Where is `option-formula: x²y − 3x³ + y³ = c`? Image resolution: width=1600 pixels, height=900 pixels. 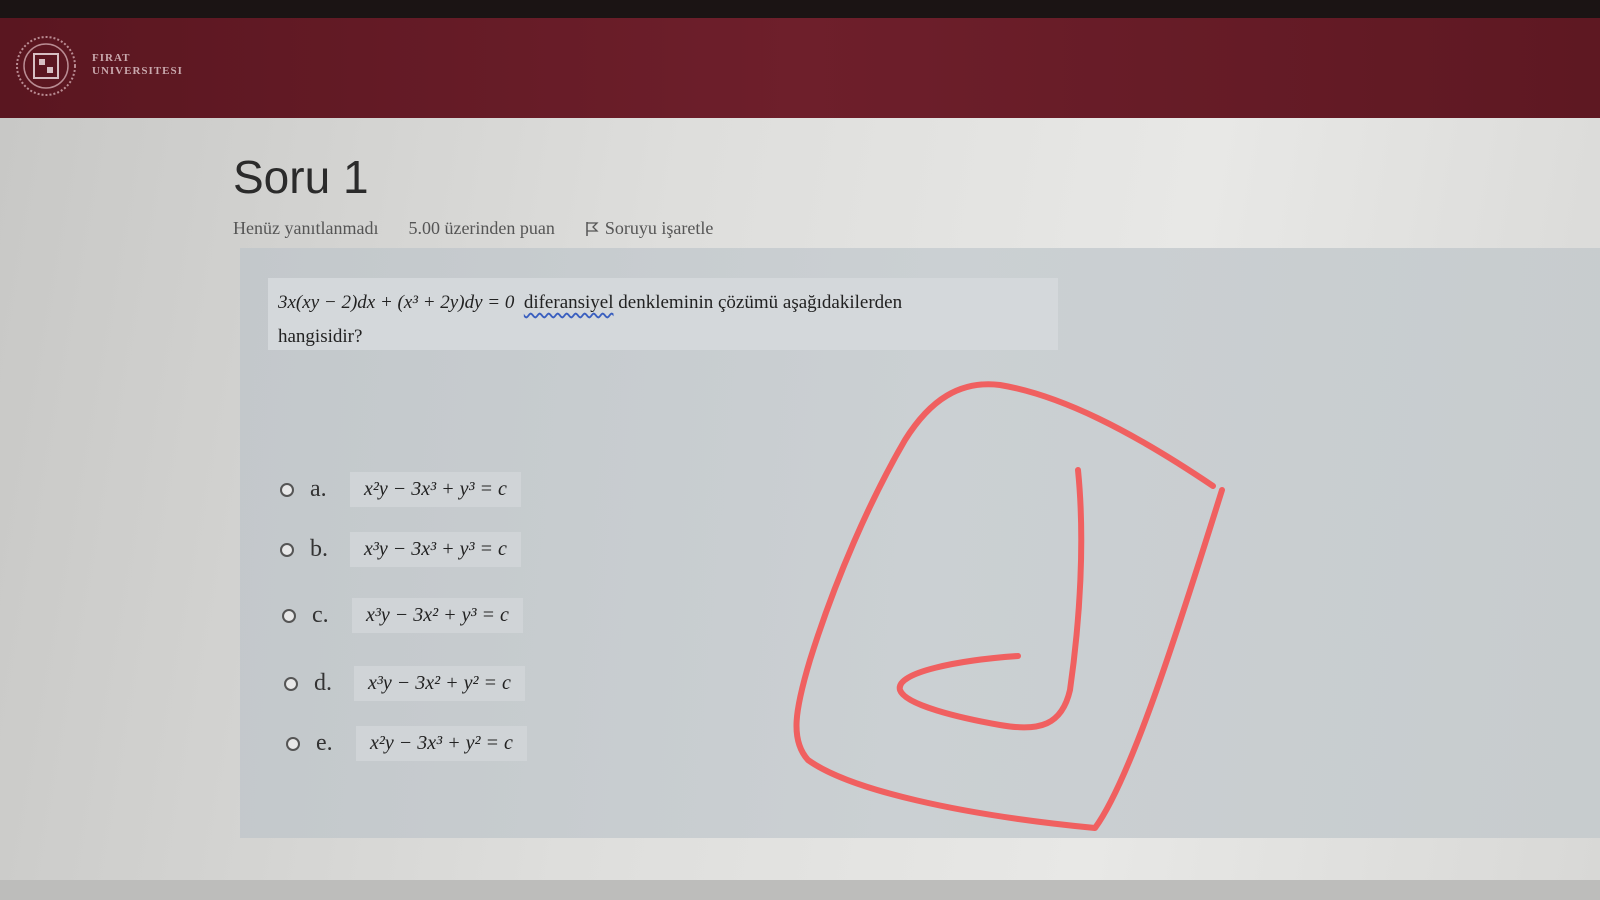 option-formula: x²y − 3x³ + y³ = c is located at coordinates (435, 489).